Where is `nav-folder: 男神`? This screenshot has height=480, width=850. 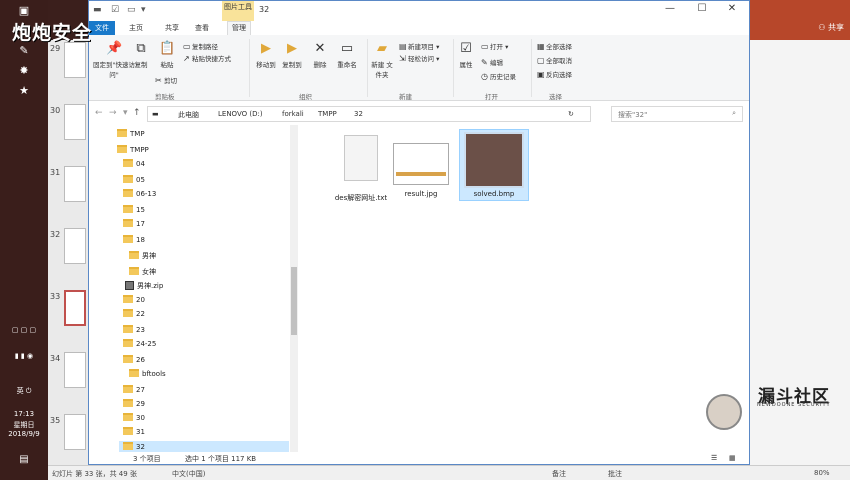
nav-folder: 男神 is located at coordinates (142, 256).